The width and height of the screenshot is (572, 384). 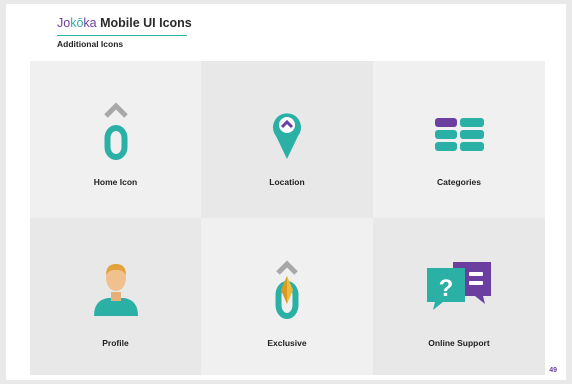 I want to click on tile-location: Location, so click(x=287, y=139).